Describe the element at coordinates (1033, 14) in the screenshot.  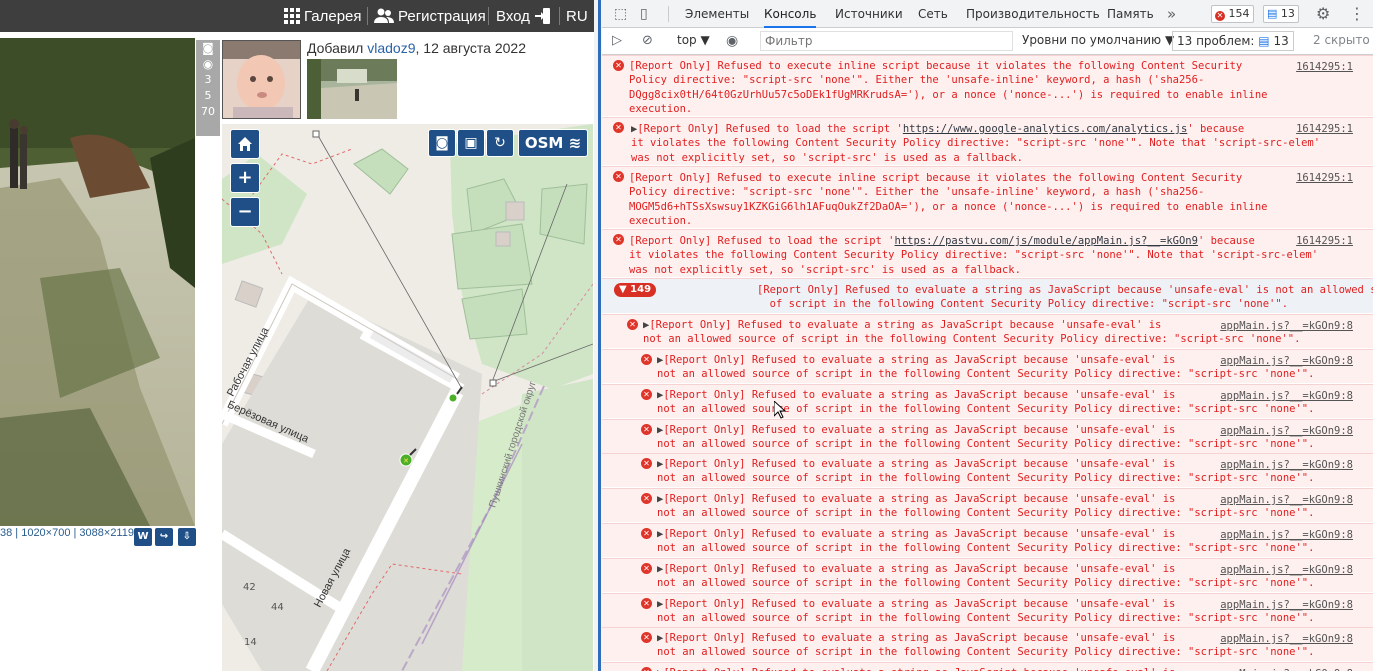
I see `tab-performance: Производительность` at that location.